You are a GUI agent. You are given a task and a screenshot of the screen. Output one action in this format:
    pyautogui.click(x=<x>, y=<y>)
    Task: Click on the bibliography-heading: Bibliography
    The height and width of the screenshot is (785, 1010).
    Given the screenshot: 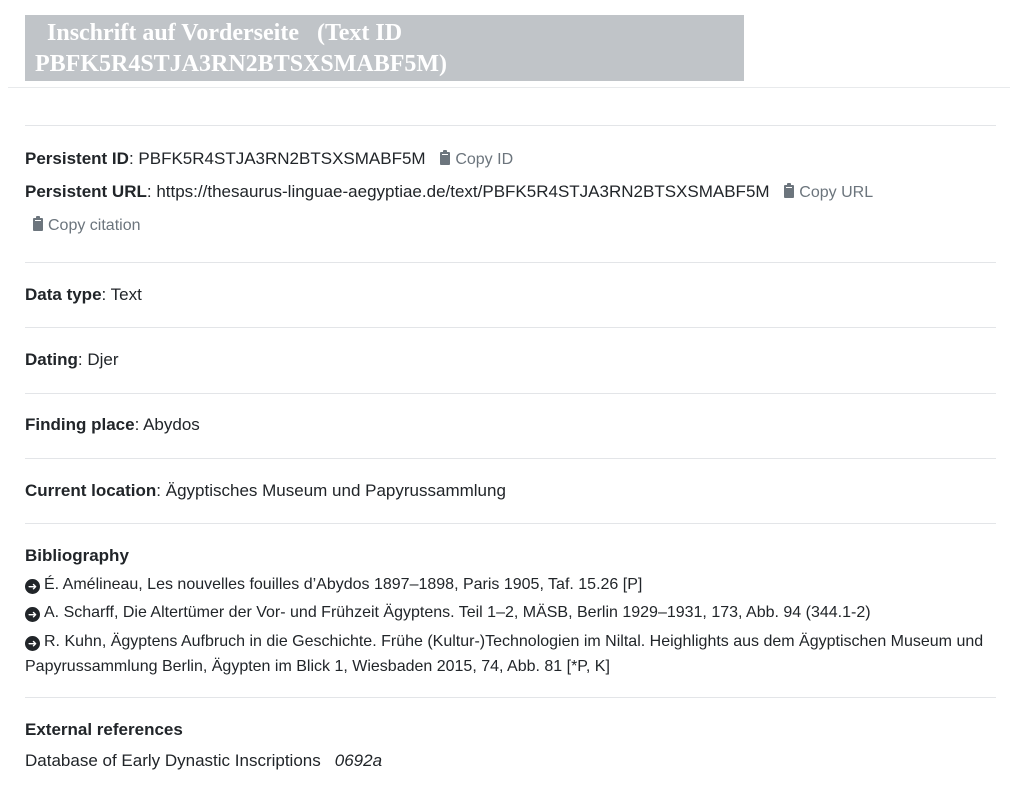 What is the action you would take?
    pyautogui.click(x=77, y=555)
    